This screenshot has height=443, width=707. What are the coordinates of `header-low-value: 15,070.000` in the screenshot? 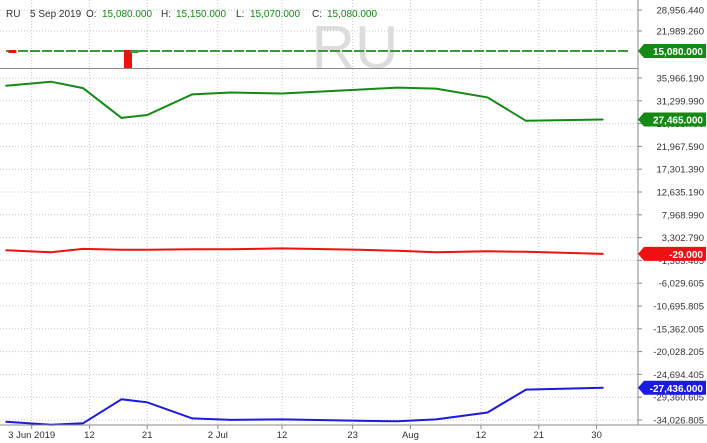 It's located at (275, 14).